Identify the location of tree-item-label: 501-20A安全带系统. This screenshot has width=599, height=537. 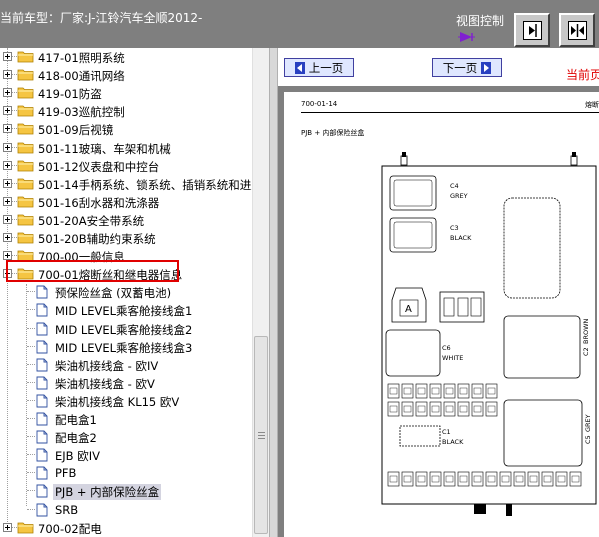
(91, 220).